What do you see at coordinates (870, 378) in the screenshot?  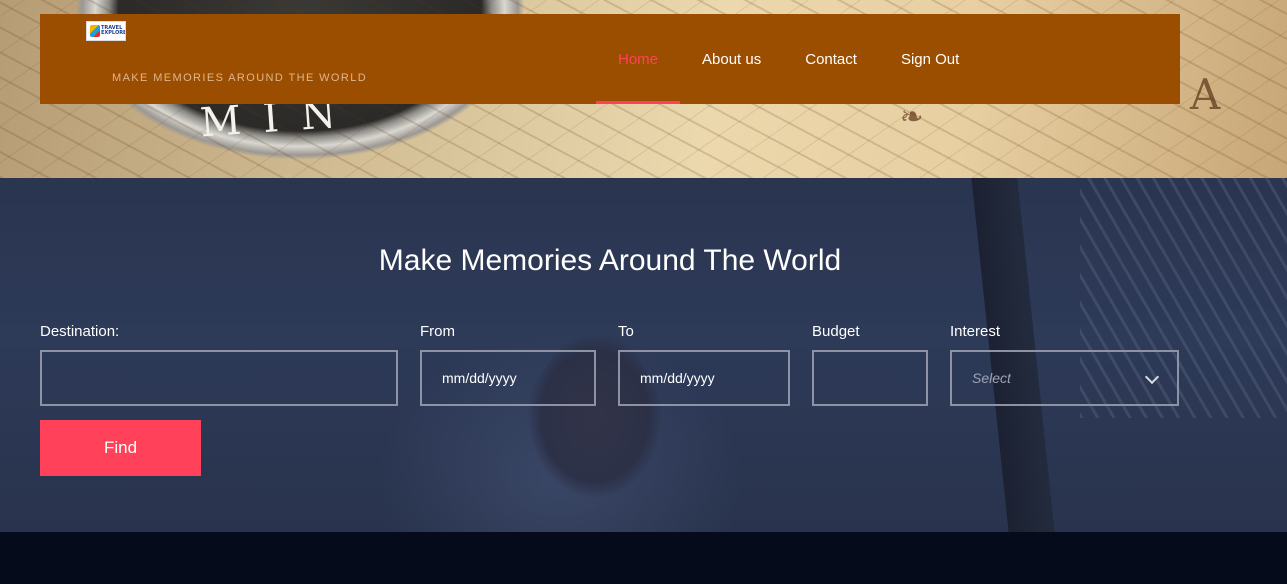 I see `budget-input` at bounding box center [870, 378].